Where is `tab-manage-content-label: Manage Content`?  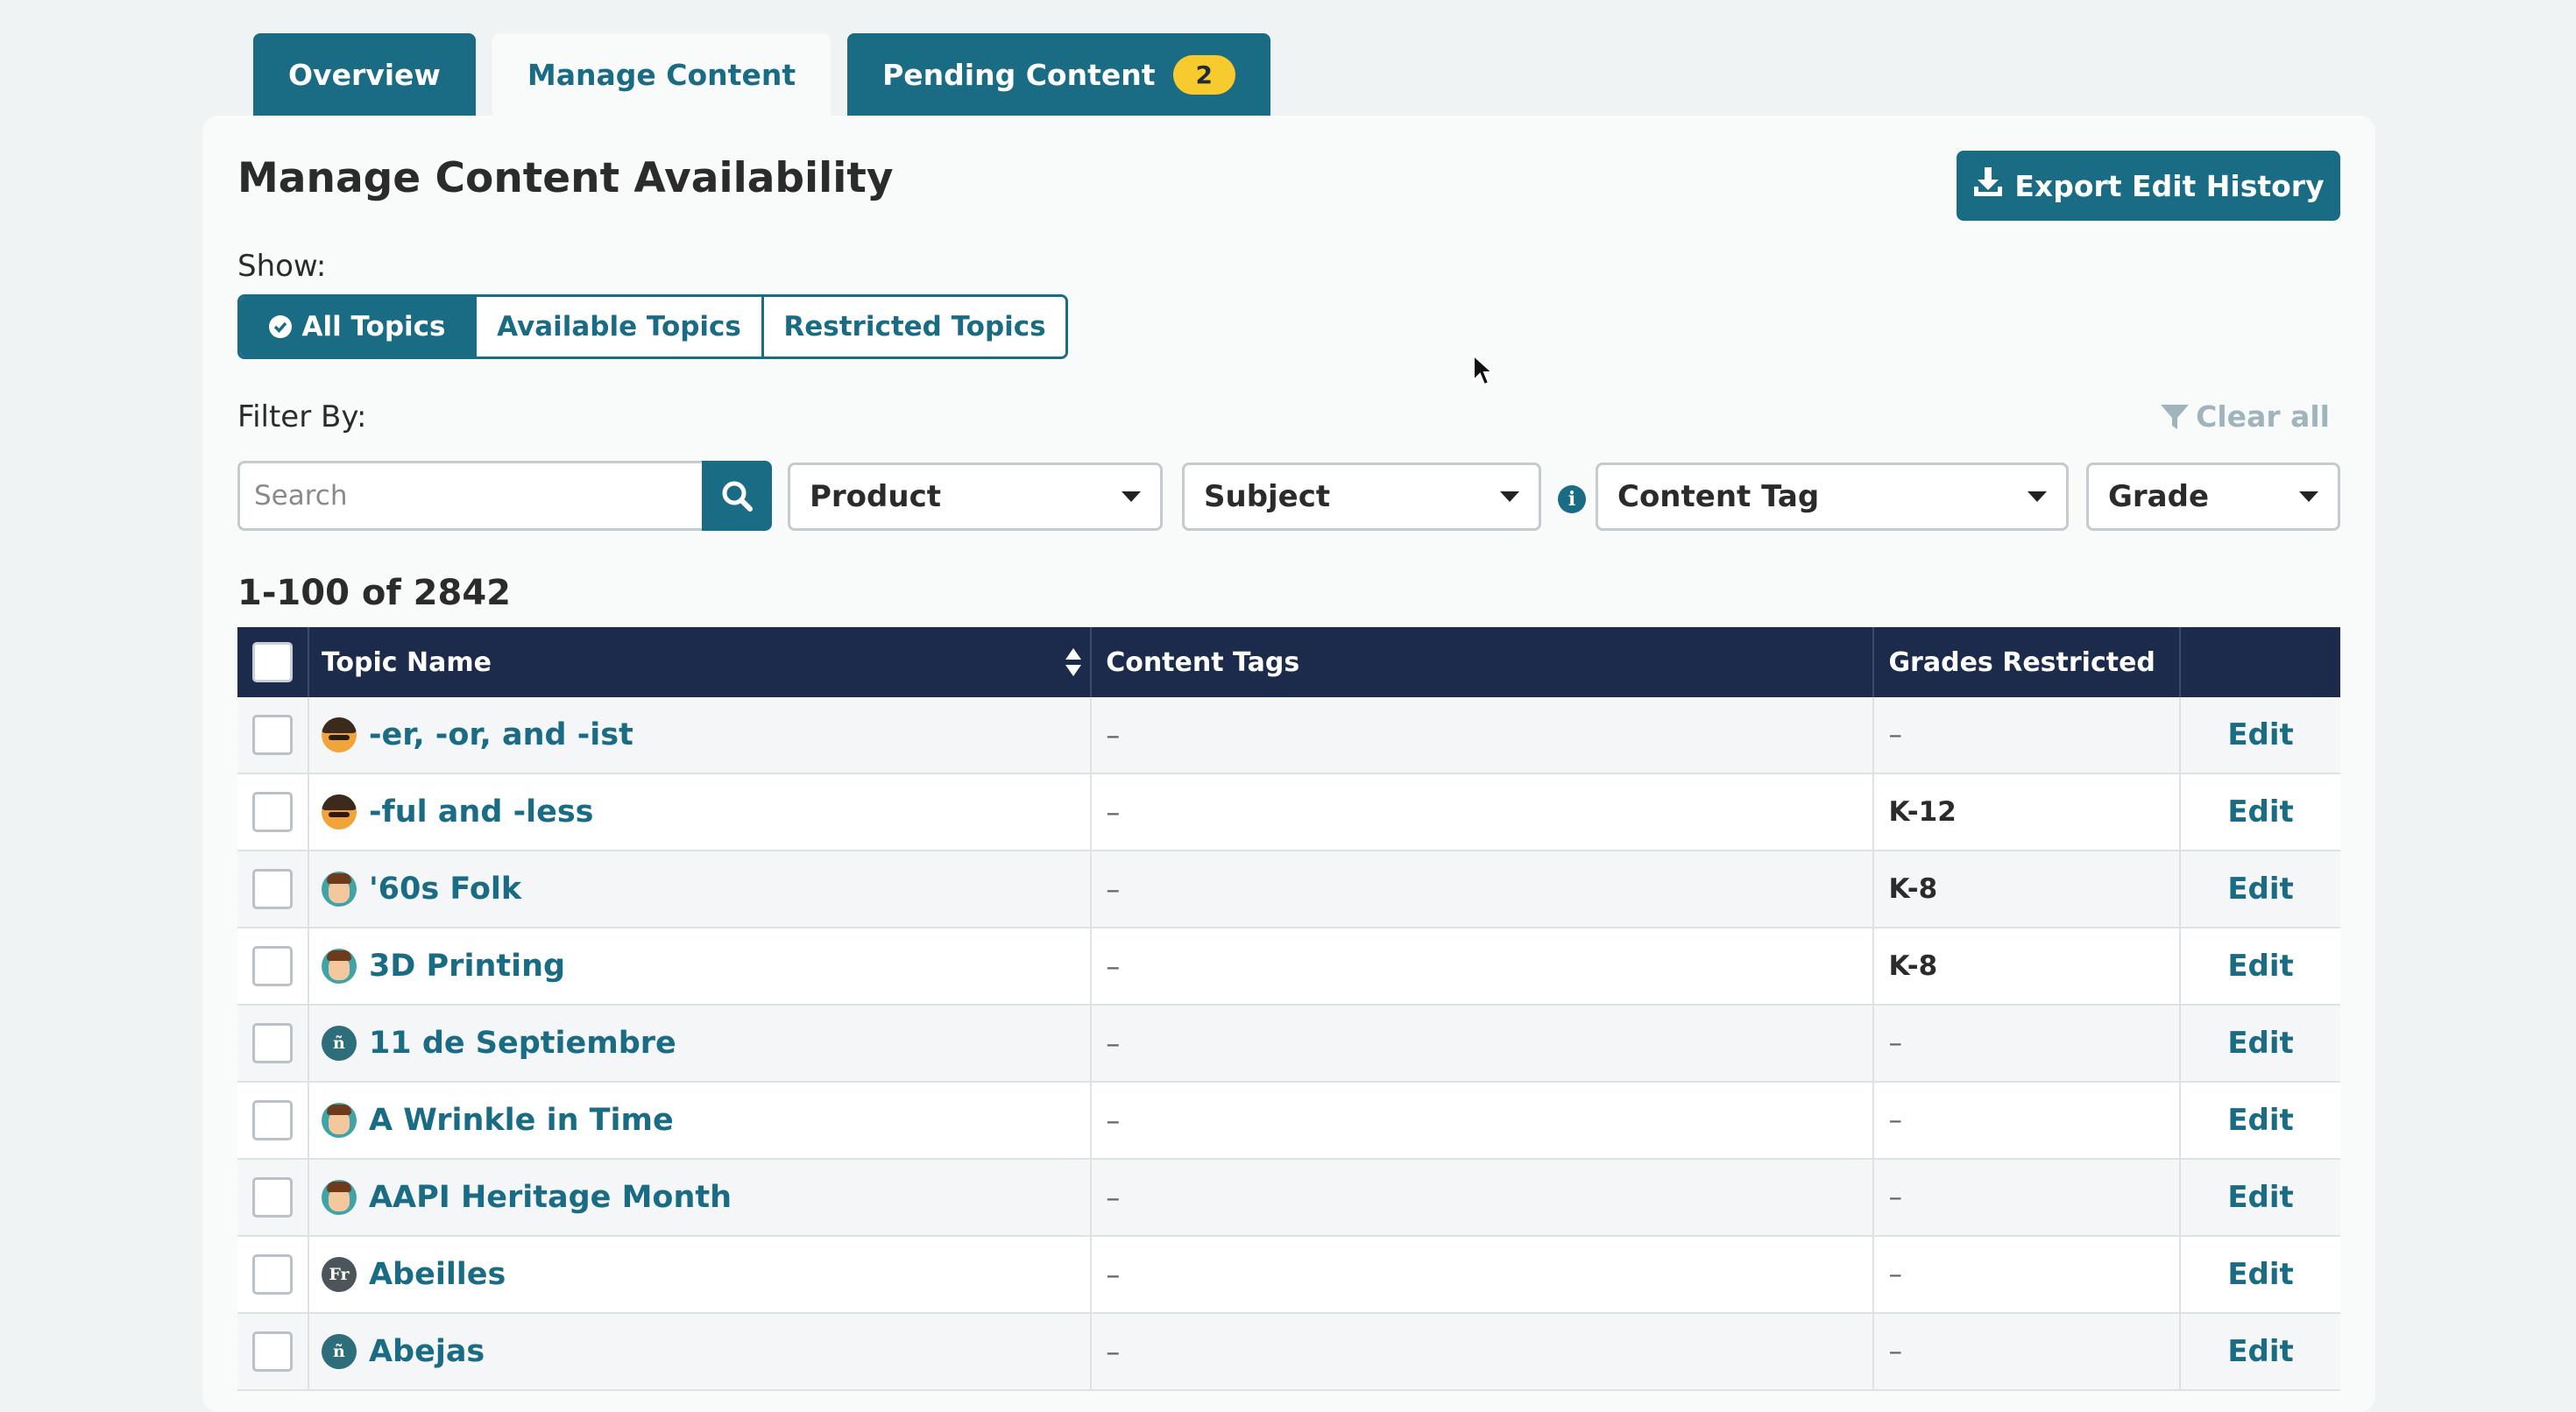 tab-manage-content-label: Manage Content is located at coordinates (661, 74).